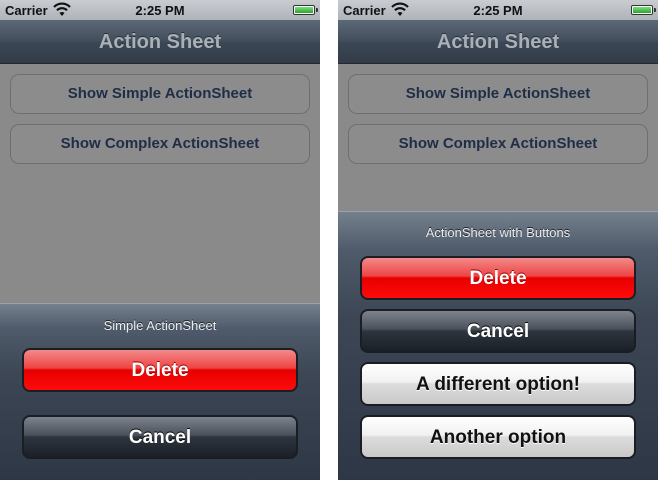 Image resolution: width=658 pixels, height=480 pixels. I want to click on different-option-button: A different option!, so click(498, 384).